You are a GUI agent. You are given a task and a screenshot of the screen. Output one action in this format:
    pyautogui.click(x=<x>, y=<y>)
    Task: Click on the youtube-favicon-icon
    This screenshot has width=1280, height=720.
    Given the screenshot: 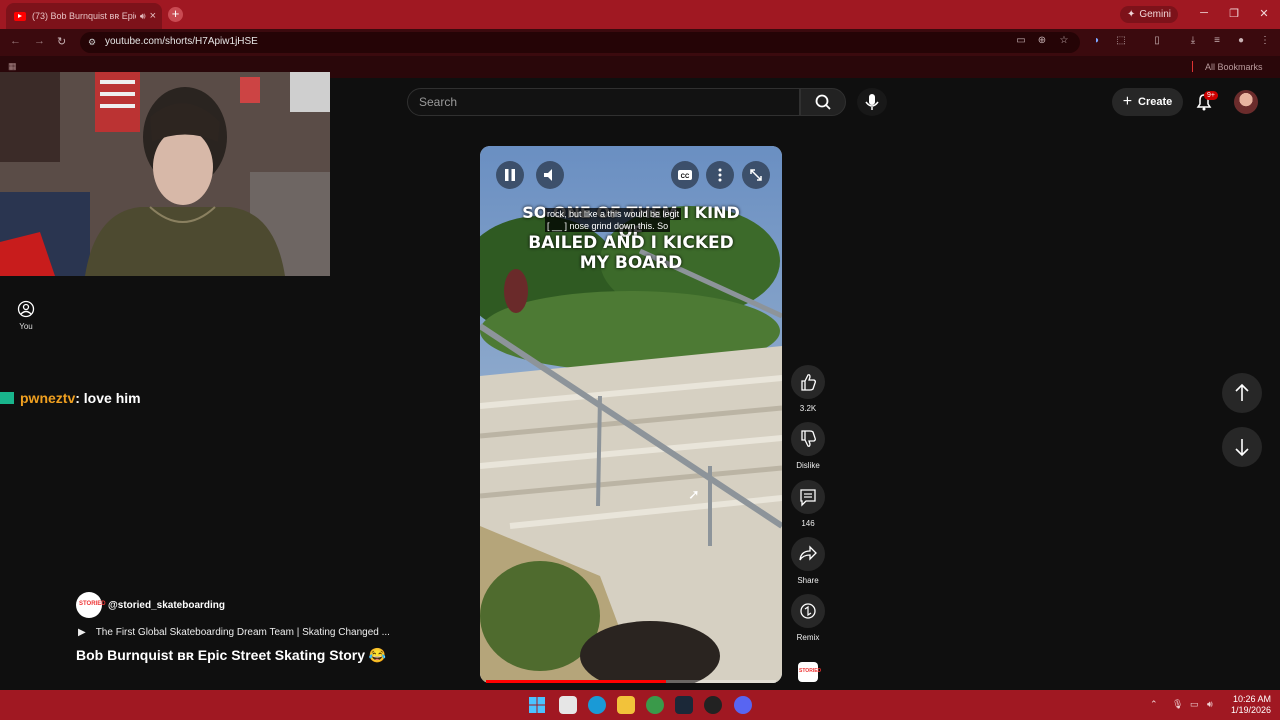 What is the action you would take?
    pyautogui.click(x=20, y=16)
    